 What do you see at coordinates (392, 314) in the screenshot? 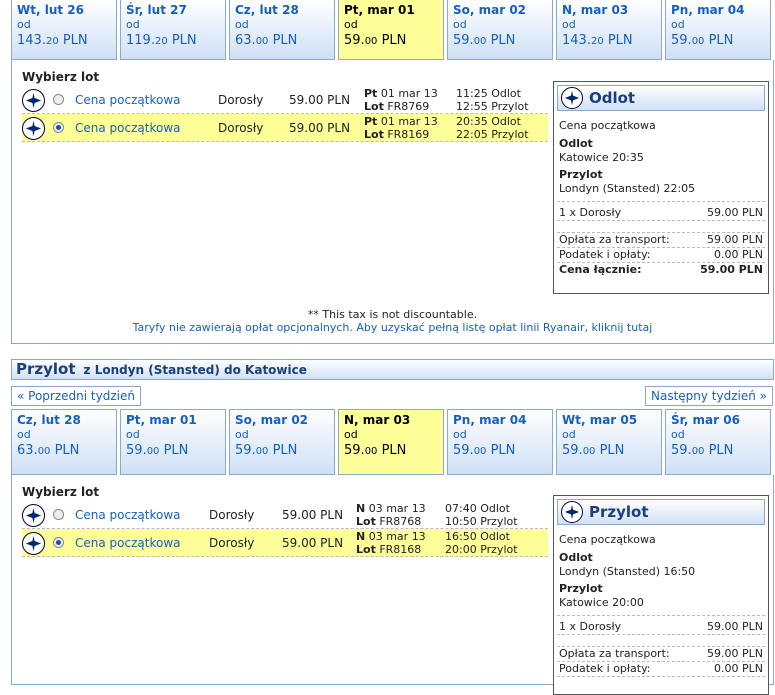
I see `tax-note: ** This tax is not discountable.` at bounding box center [392, 314].